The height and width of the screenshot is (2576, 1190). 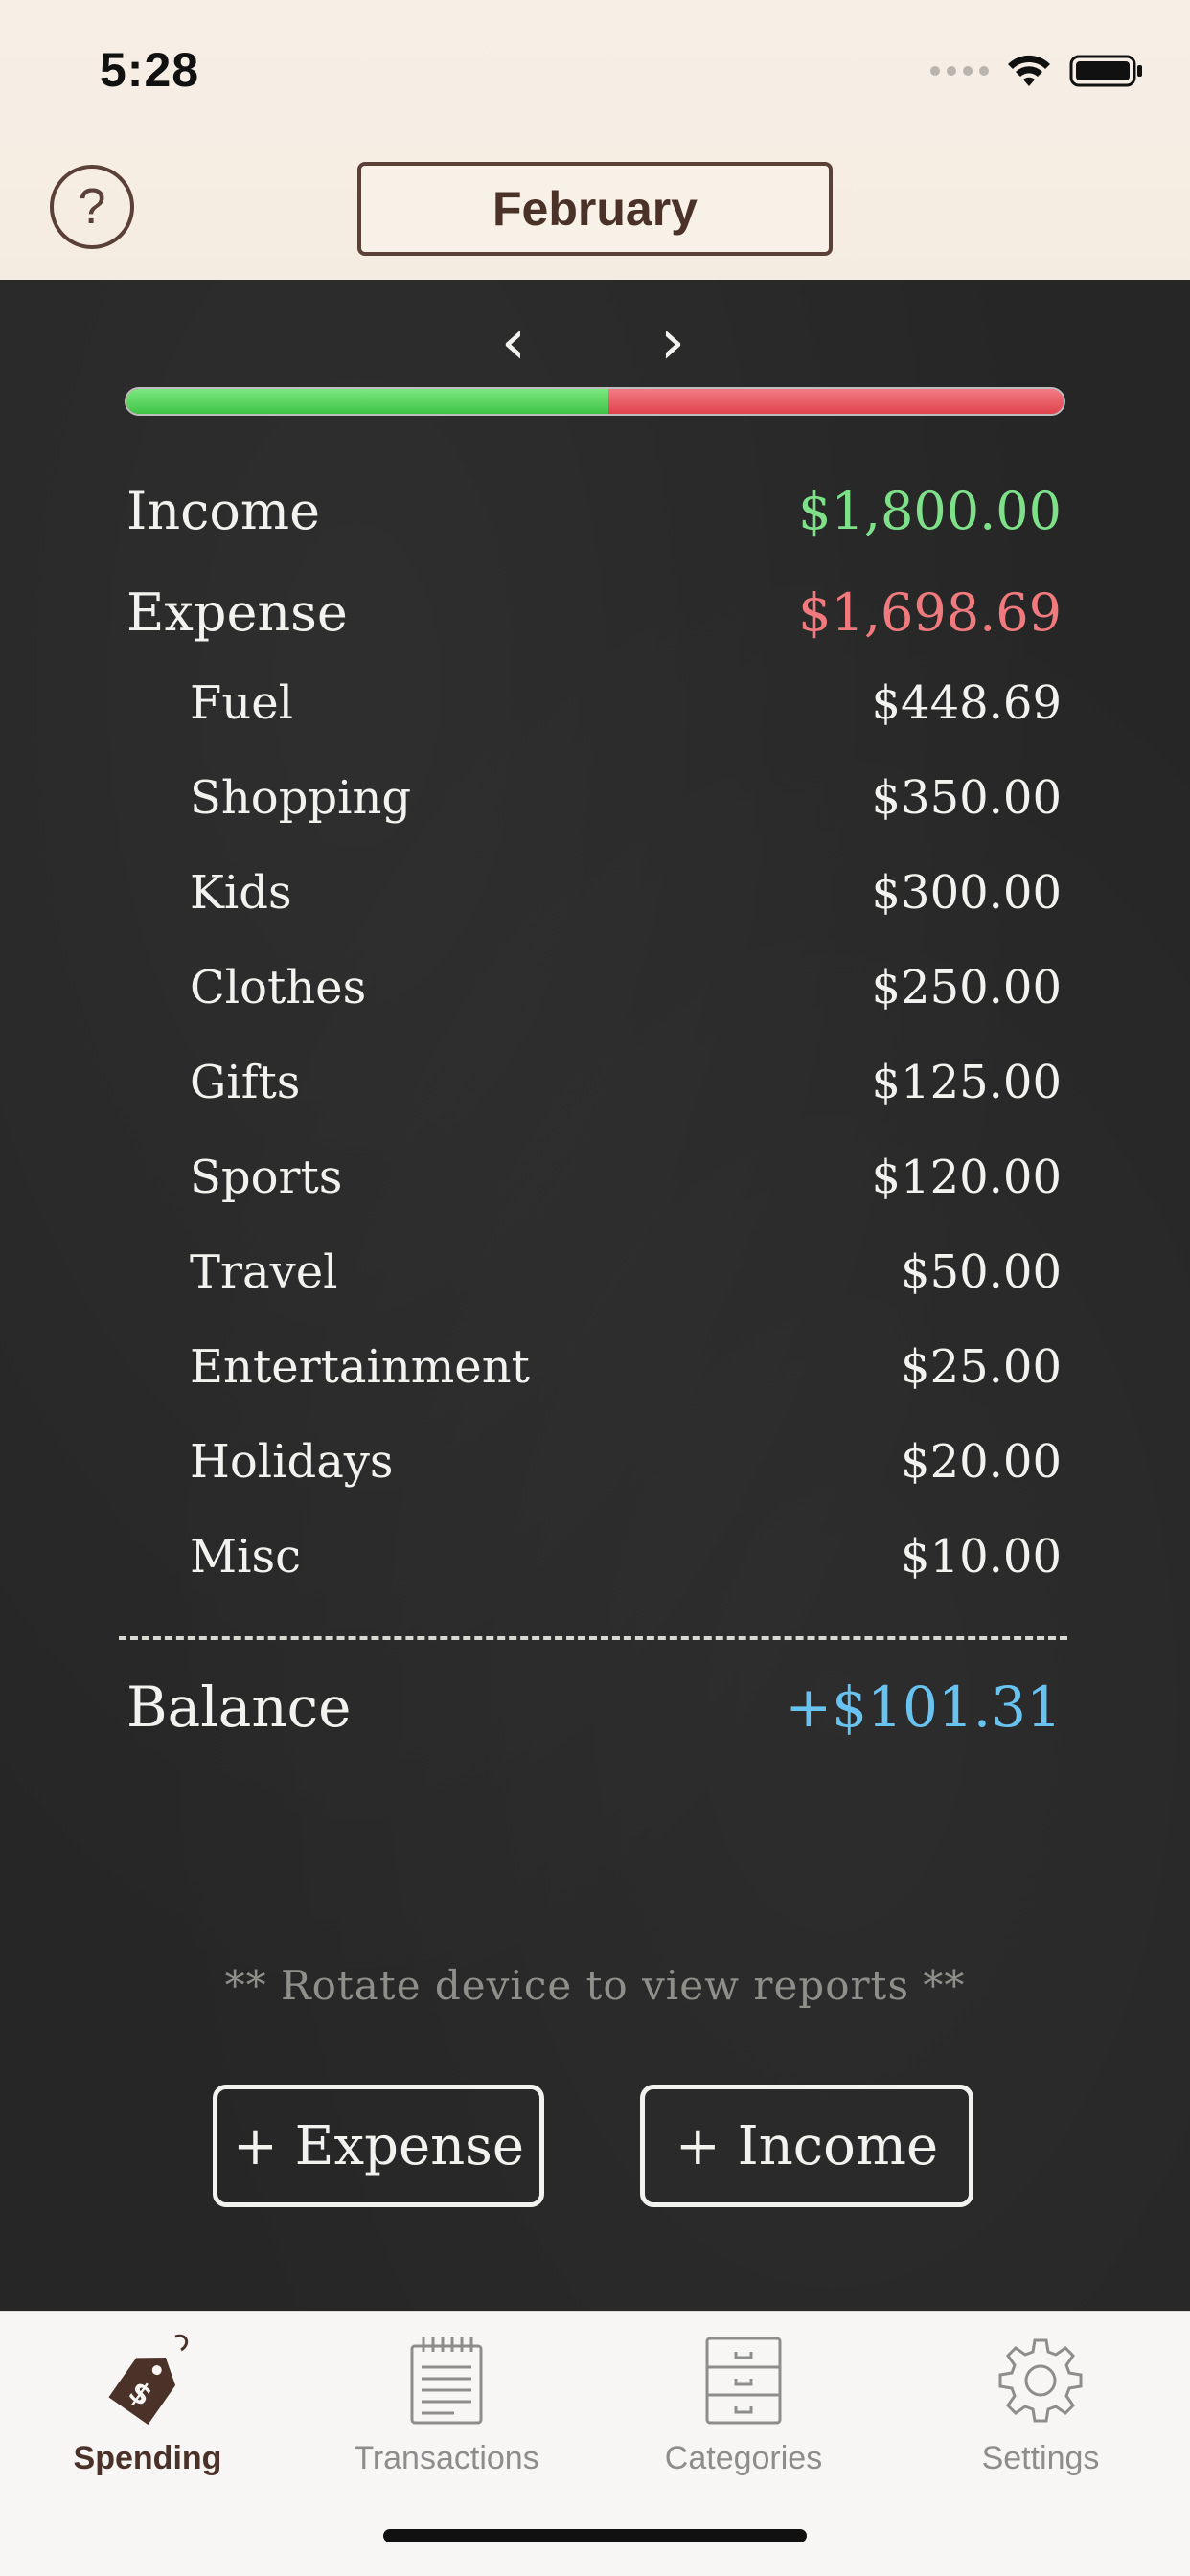 I want to click on category-amount: $125.00, so click(x=967, y=1082).